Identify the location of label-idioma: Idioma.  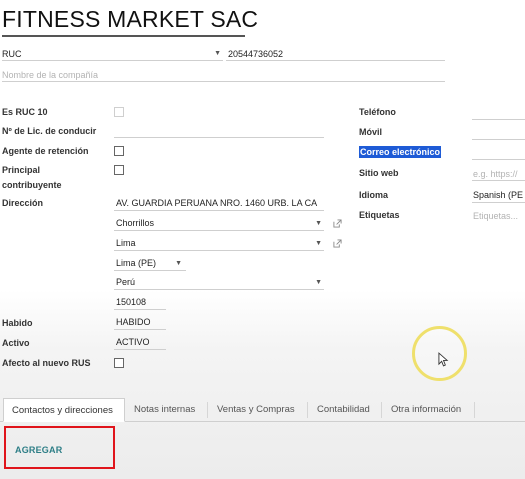
(374, 195).